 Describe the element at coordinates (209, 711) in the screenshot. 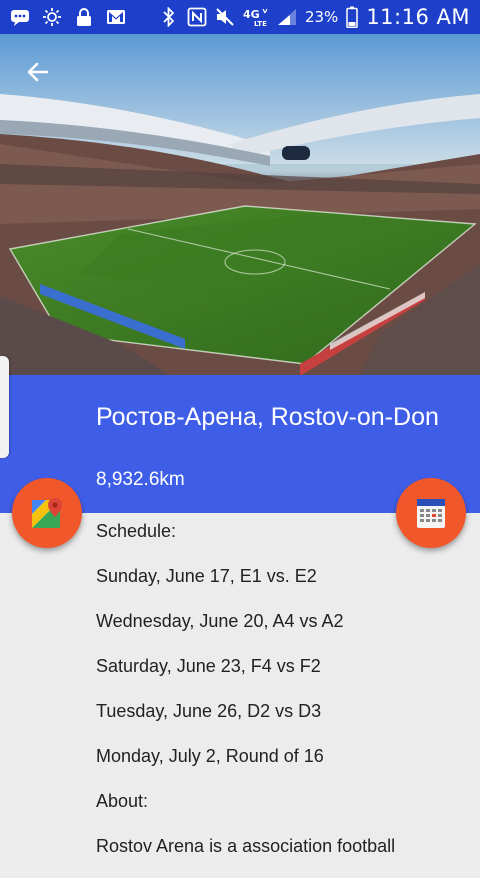

I see `schedule-item: Tuesday, June 26, D2 vs D3` at that location.